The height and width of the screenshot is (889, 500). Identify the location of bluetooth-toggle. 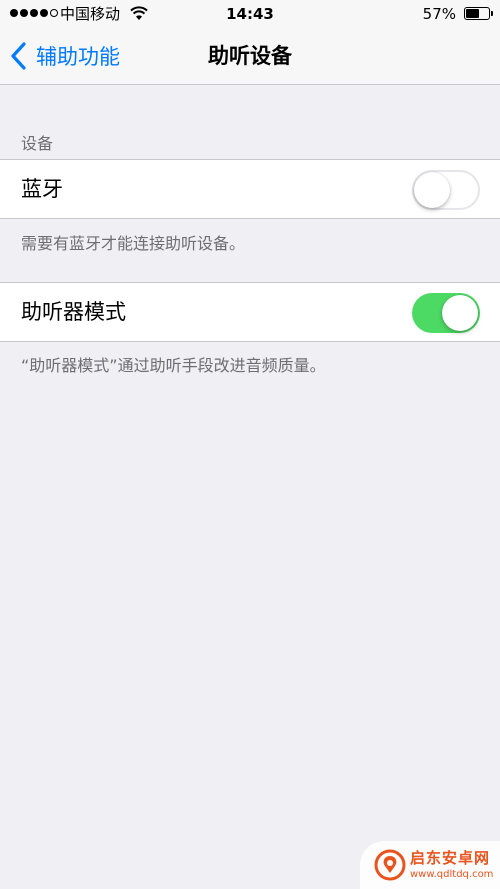
(446, 190).